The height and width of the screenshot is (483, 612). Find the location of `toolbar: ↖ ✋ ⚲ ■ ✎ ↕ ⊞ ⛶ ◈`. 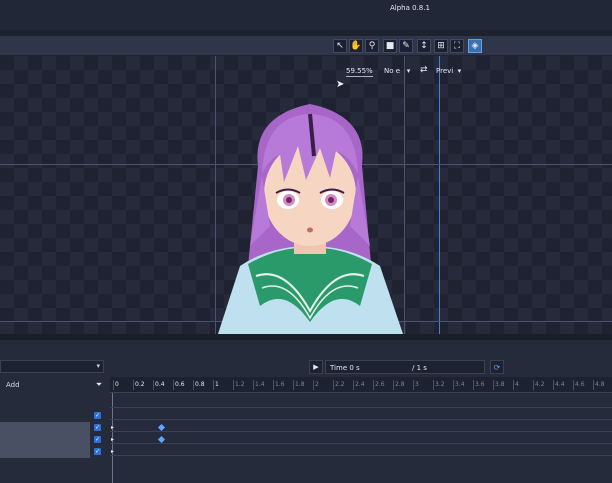

toolbar: ↖ ✋ ⚲ ■ ✎ ↕ ⊞ ⛶ ◈ is located at coordinates (306, 46).